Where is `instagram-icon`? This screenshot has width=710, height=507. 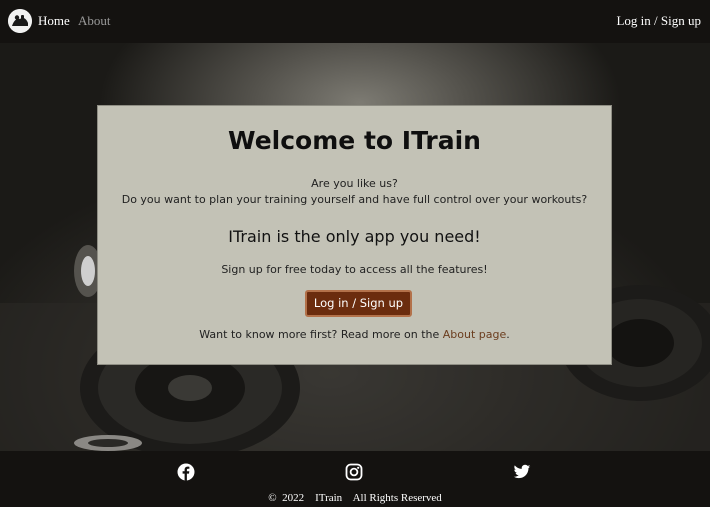
instagram-icon is located at coordinates (354, 472).